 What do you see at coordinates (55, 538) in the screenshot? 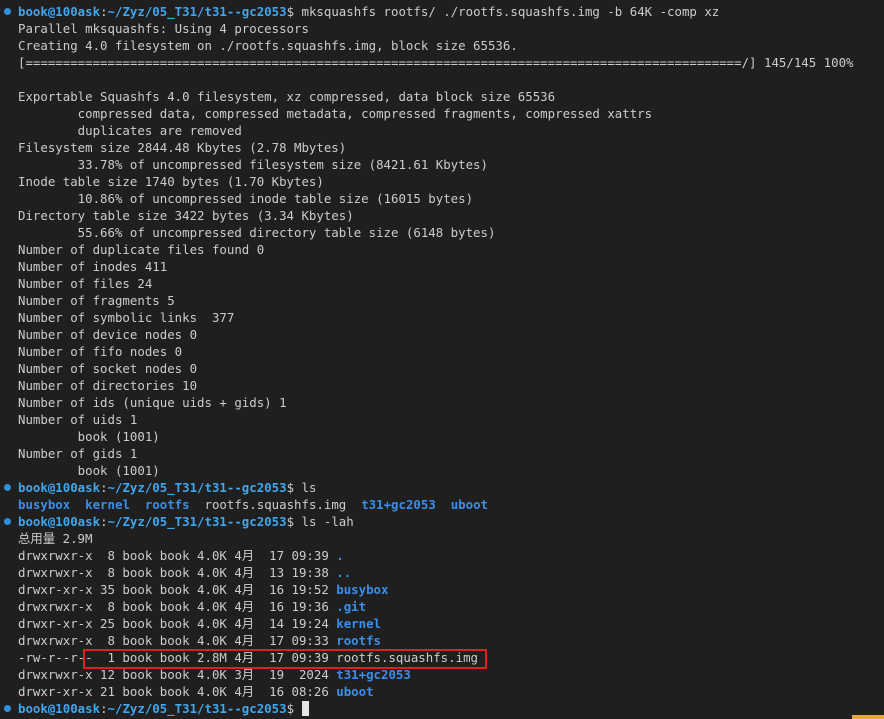
I see `total-line: 总用量 2.9M` at bounding box center [55, 538].